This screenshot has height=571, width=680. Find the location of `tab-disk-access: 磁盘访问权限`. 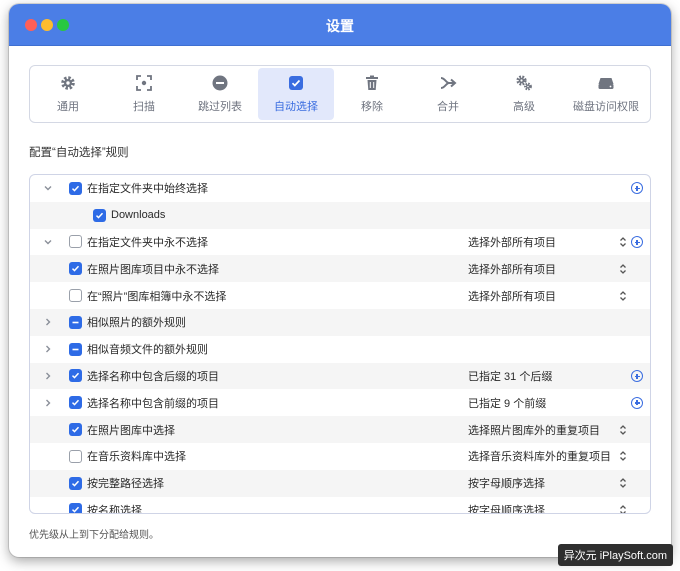

tab-disk-access: 磁盘访问权限 is located at coordinates (606, 94).